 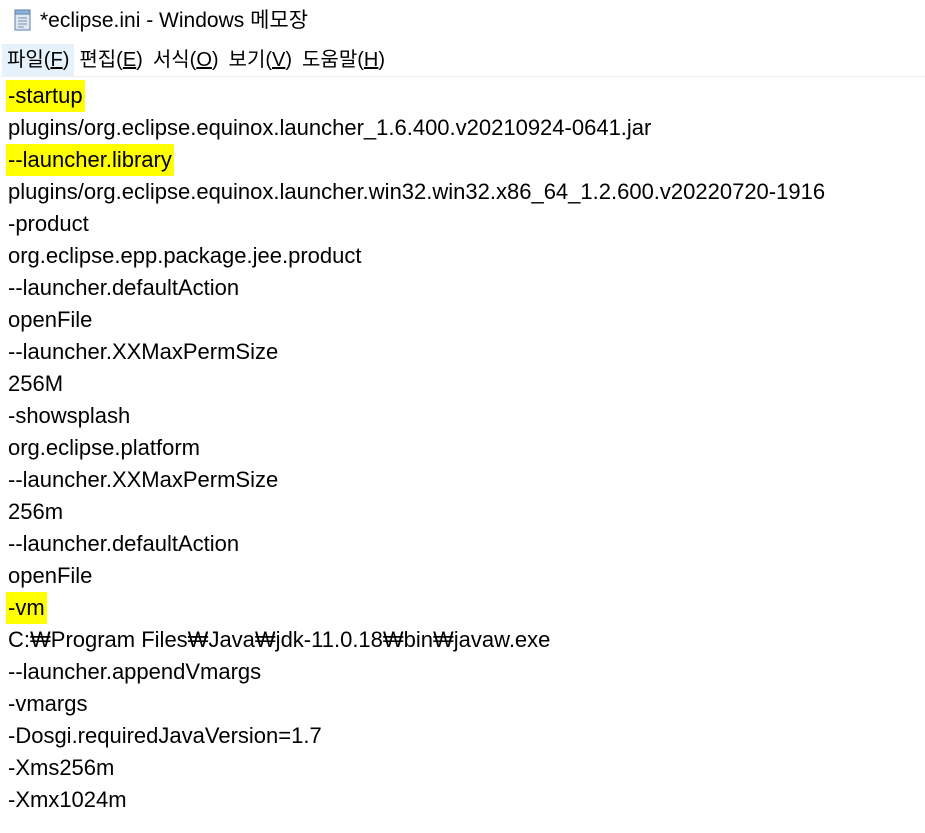 I want to click on editor-line: -product, so click(x=48, y=224).